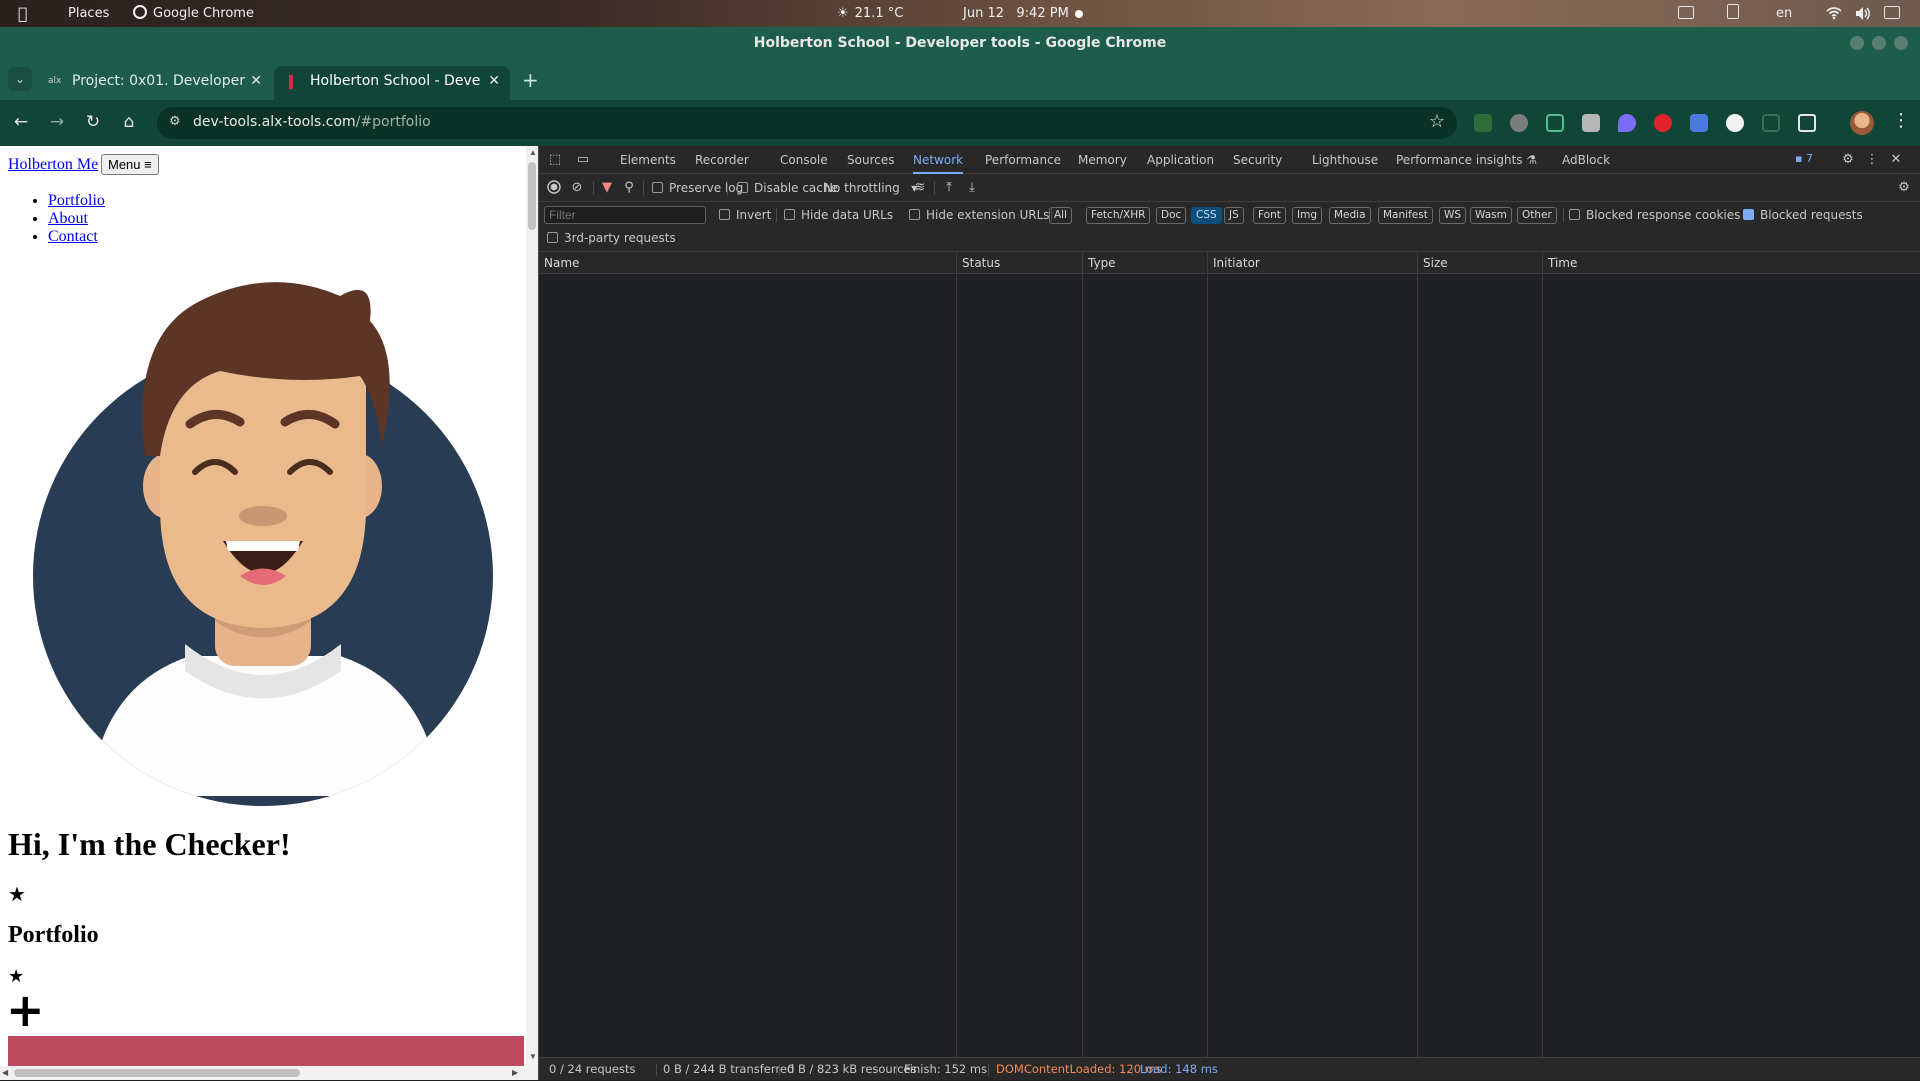 The height and width of the screenshot is (1081, 1920). Describe the element at coordinates (1848, 160) in the screenshot. I see `settings-gear-icon: ⚙` at that location.